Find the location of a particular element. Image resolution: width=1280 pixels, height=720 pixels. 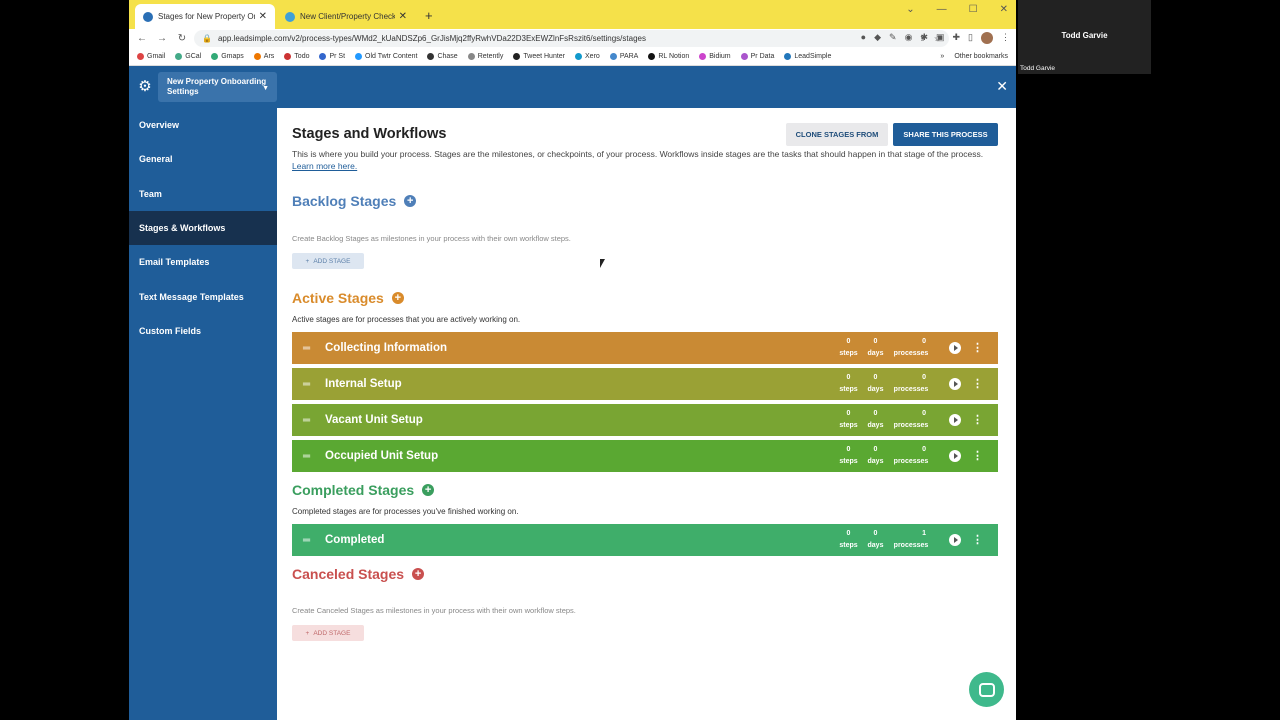

sidebar-item-overview: Overview is located at coordinates (203, 125).